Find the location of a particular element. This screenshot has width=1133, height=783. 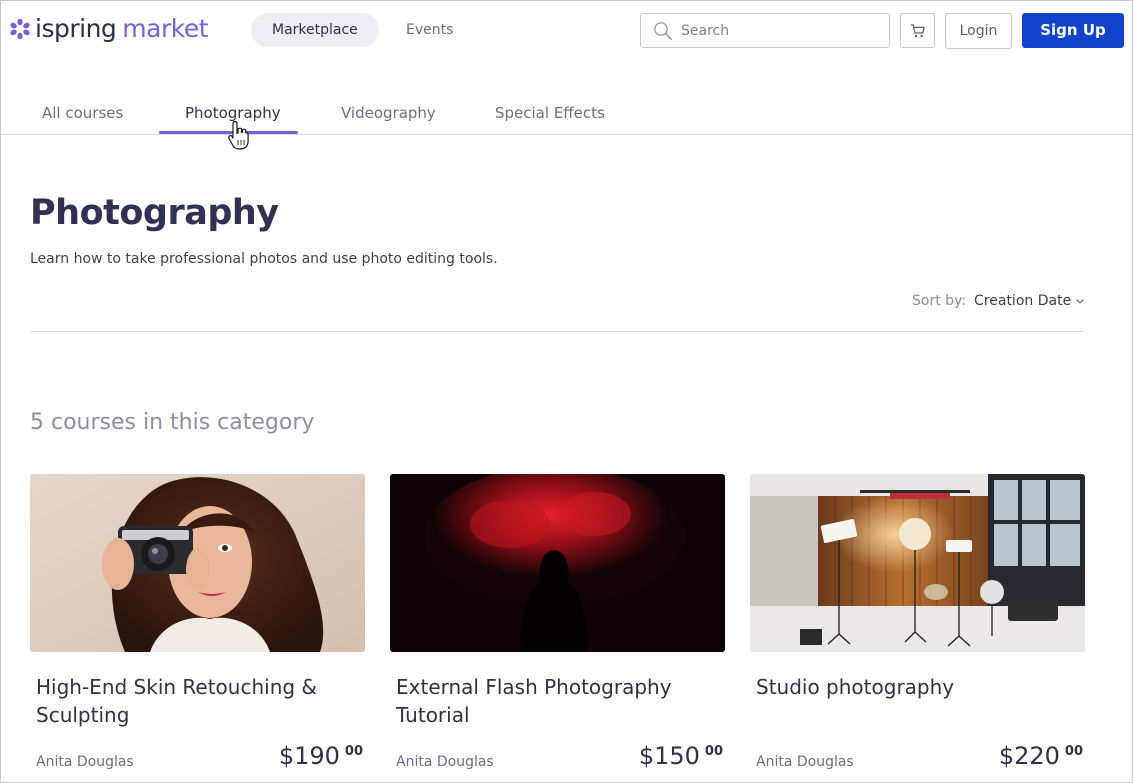

price-main: $150 is located at coordinates (669, 756).